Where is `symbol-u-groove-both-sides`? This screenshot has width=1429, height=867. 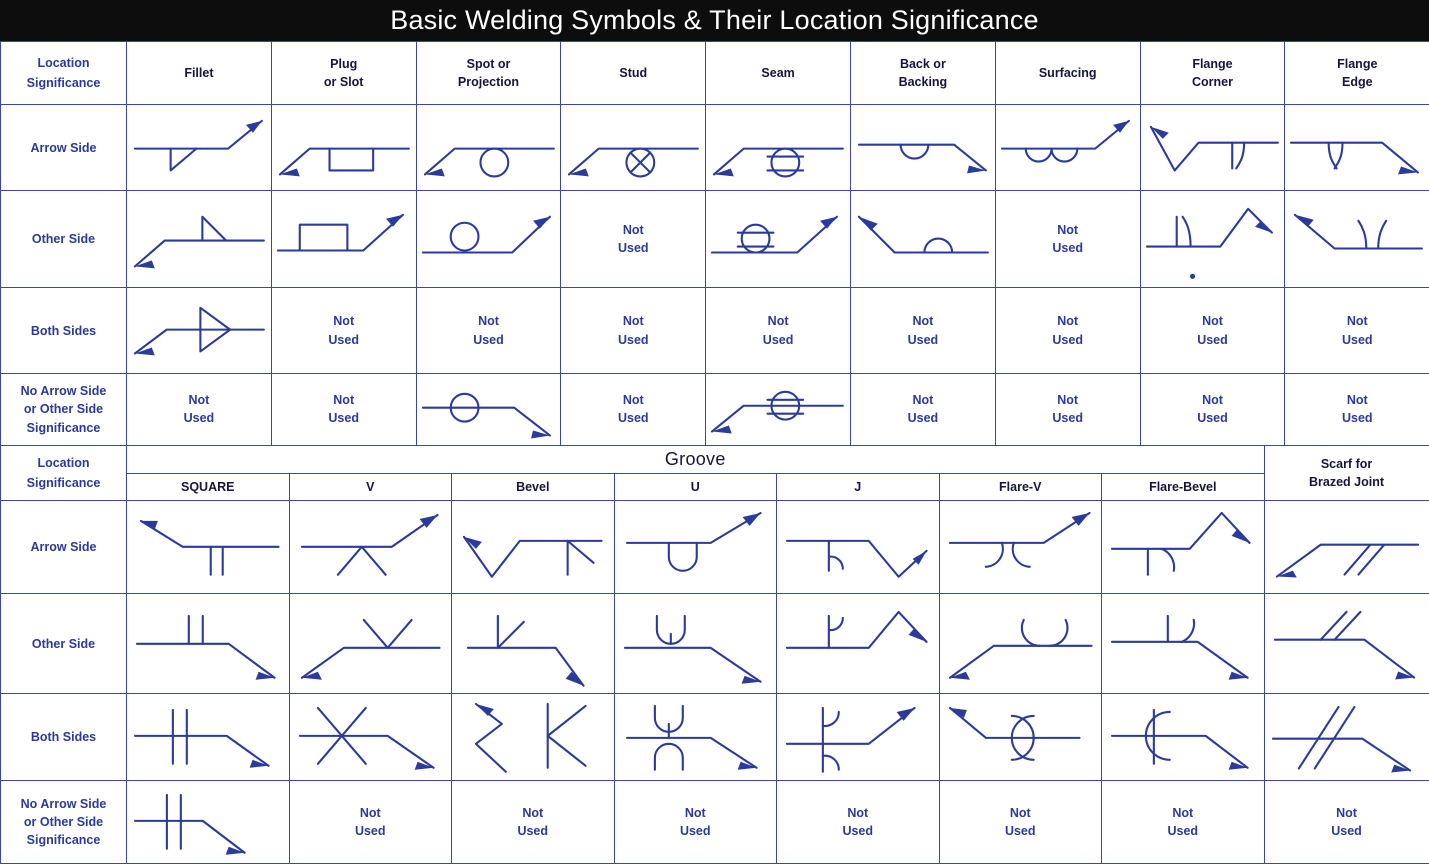 symbol-u-groove-both-sides is located at coordinates (695, 737).